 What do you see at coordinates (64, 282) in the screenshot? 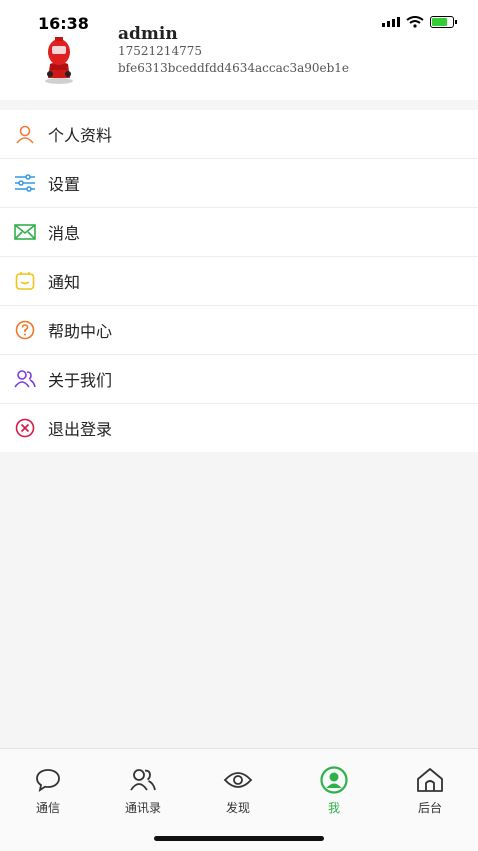
I see `menu-item-label: 通知` at bounding box center [64, 282].